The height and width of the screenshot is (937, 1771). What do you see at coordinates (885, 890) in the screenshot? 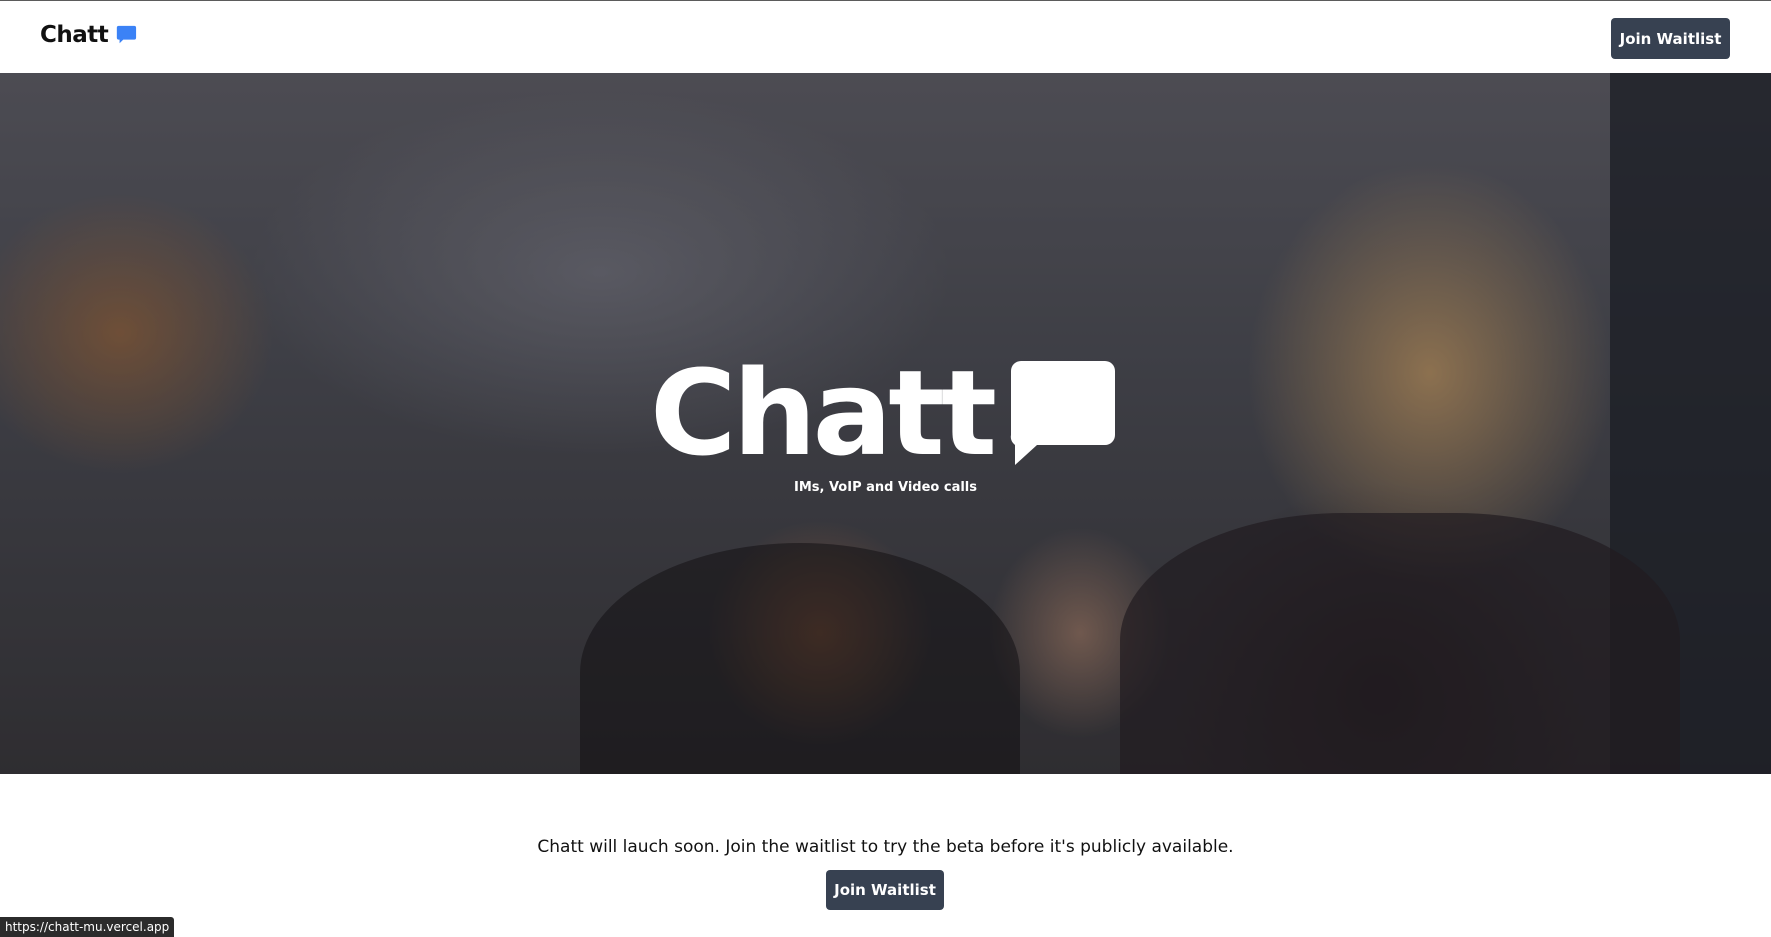
I see `join-waitlist-button-main: Join Waitlist` at bounding box center [885, 890].